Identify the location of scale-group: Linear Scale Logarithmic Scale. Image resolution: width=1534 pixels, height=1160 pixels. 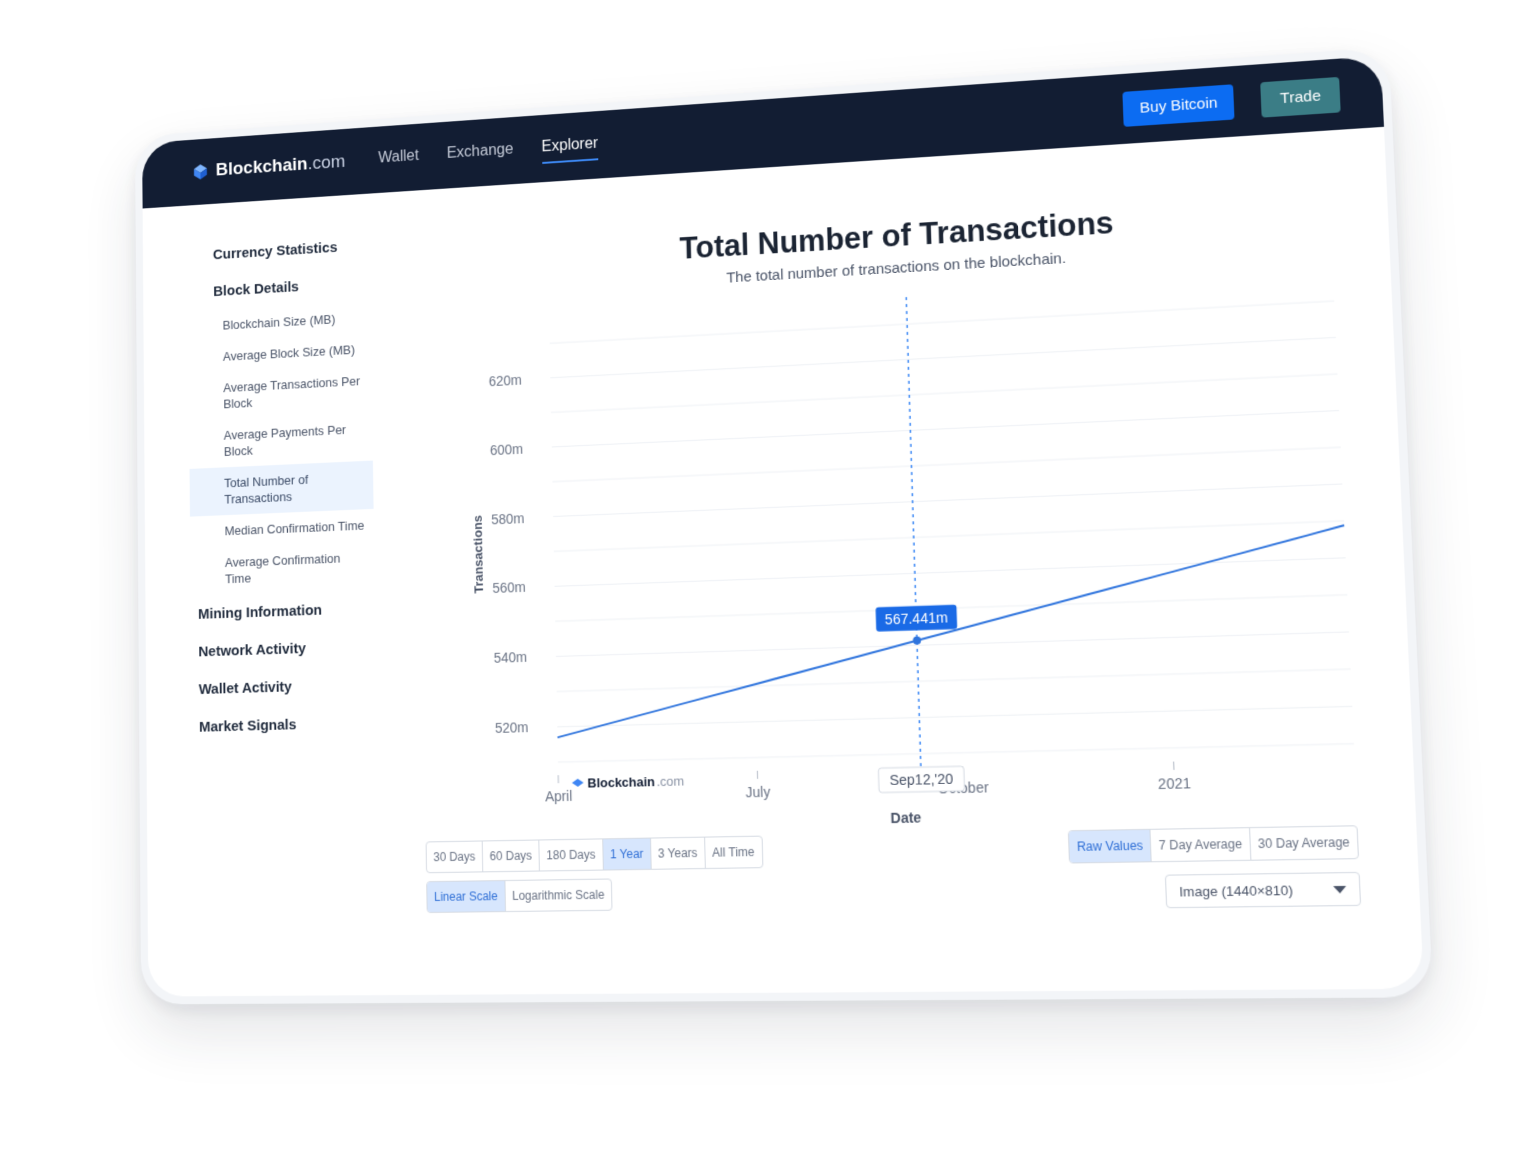
(519, 896).